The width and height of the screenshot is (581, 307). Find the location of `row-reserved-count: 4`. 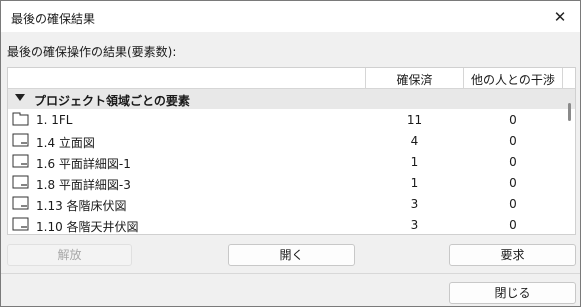

row-reserved-count: 4 is located at coordinates (414, 141).